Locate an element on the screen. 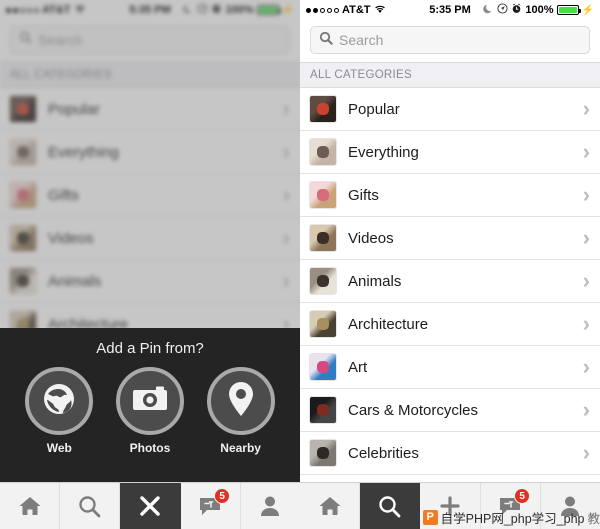 The width and height of the screenshot is (600, 529). photos-label: Photos is located at coordinates (150, 448).